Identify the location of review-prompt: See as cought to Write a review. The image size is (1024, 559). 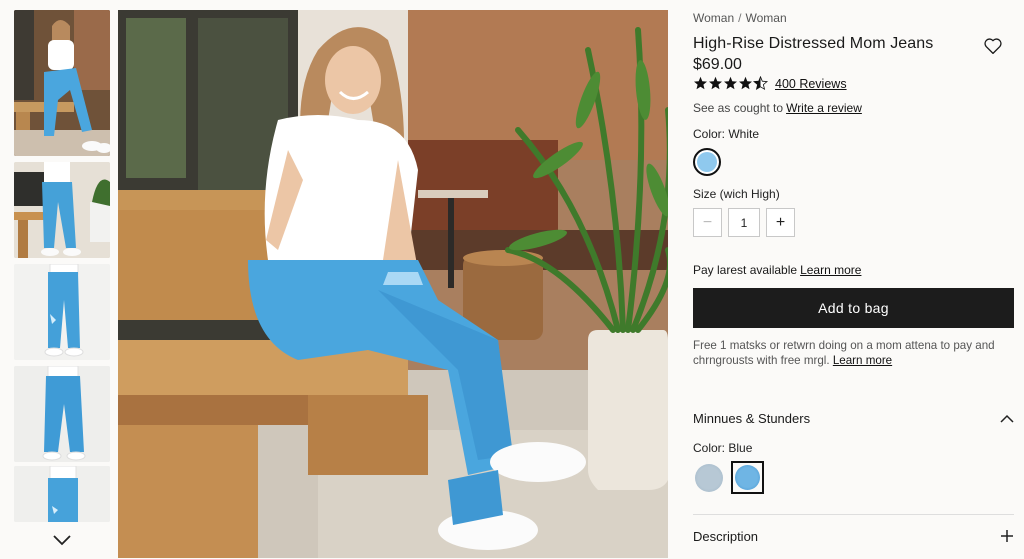
(777, 108).